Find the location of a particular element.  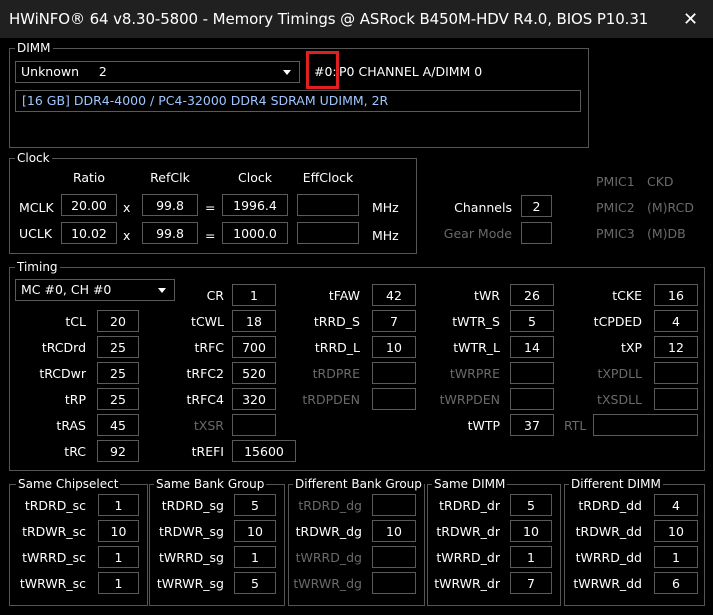

trfc2-value: 520 is located at coordinates (254, 373).